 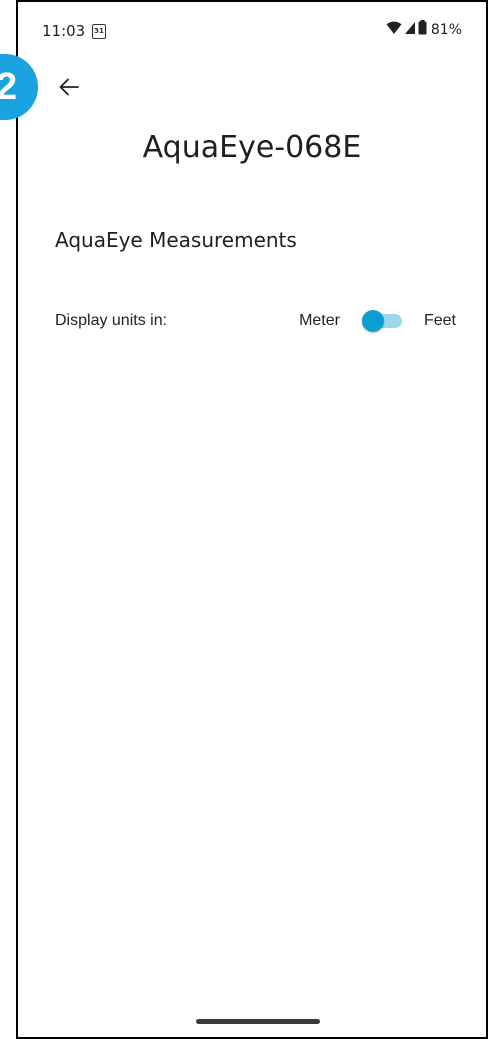 What do you see at coordinates (439, 320) in the screenshot?
I see `unit-option-feet: Feet` at bounding box center [439, 320].